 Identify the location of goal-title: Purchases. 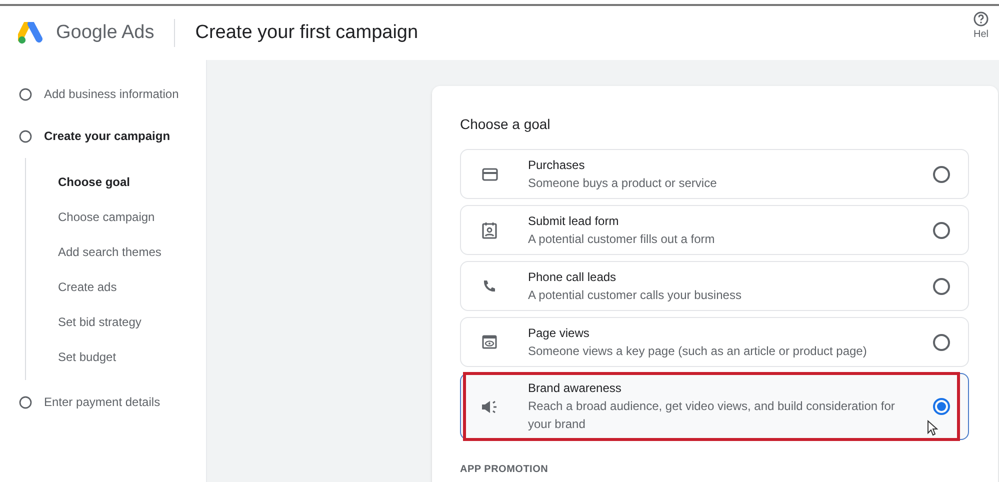
(557, 165).